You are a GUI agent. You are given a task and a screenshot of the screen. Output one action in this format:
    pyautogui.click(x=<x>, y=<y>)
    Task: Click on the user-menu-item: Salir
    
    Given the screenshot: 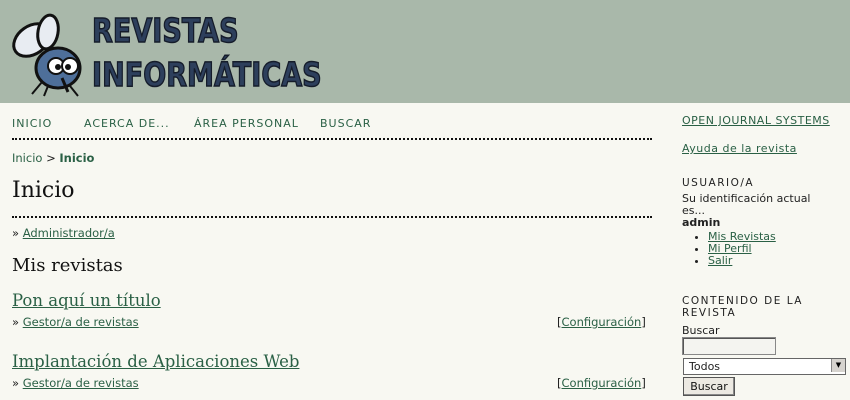 What is the action you would take?
    pyautogui.click(x=742, y=261)
    